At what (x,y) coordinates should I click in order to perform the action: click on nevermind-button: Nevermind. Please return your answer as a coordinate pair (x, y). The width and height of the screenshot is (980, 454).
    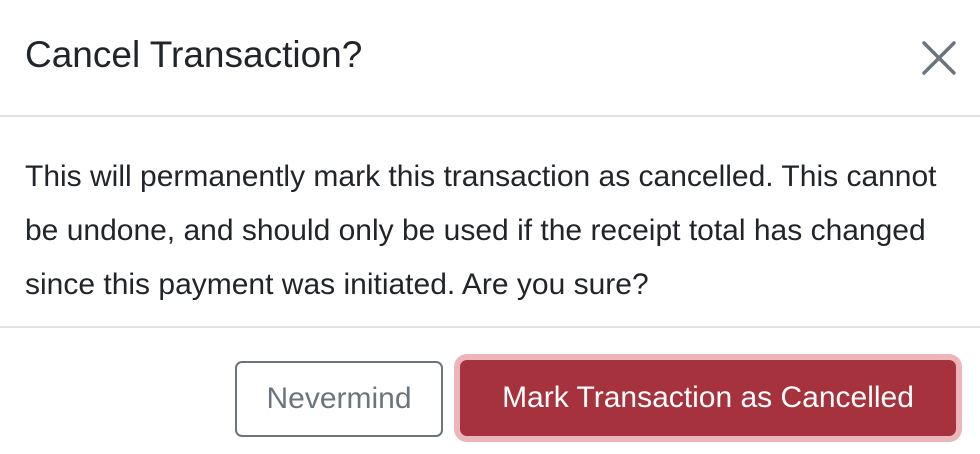
    Looking at the image, I should click on (339, 399).